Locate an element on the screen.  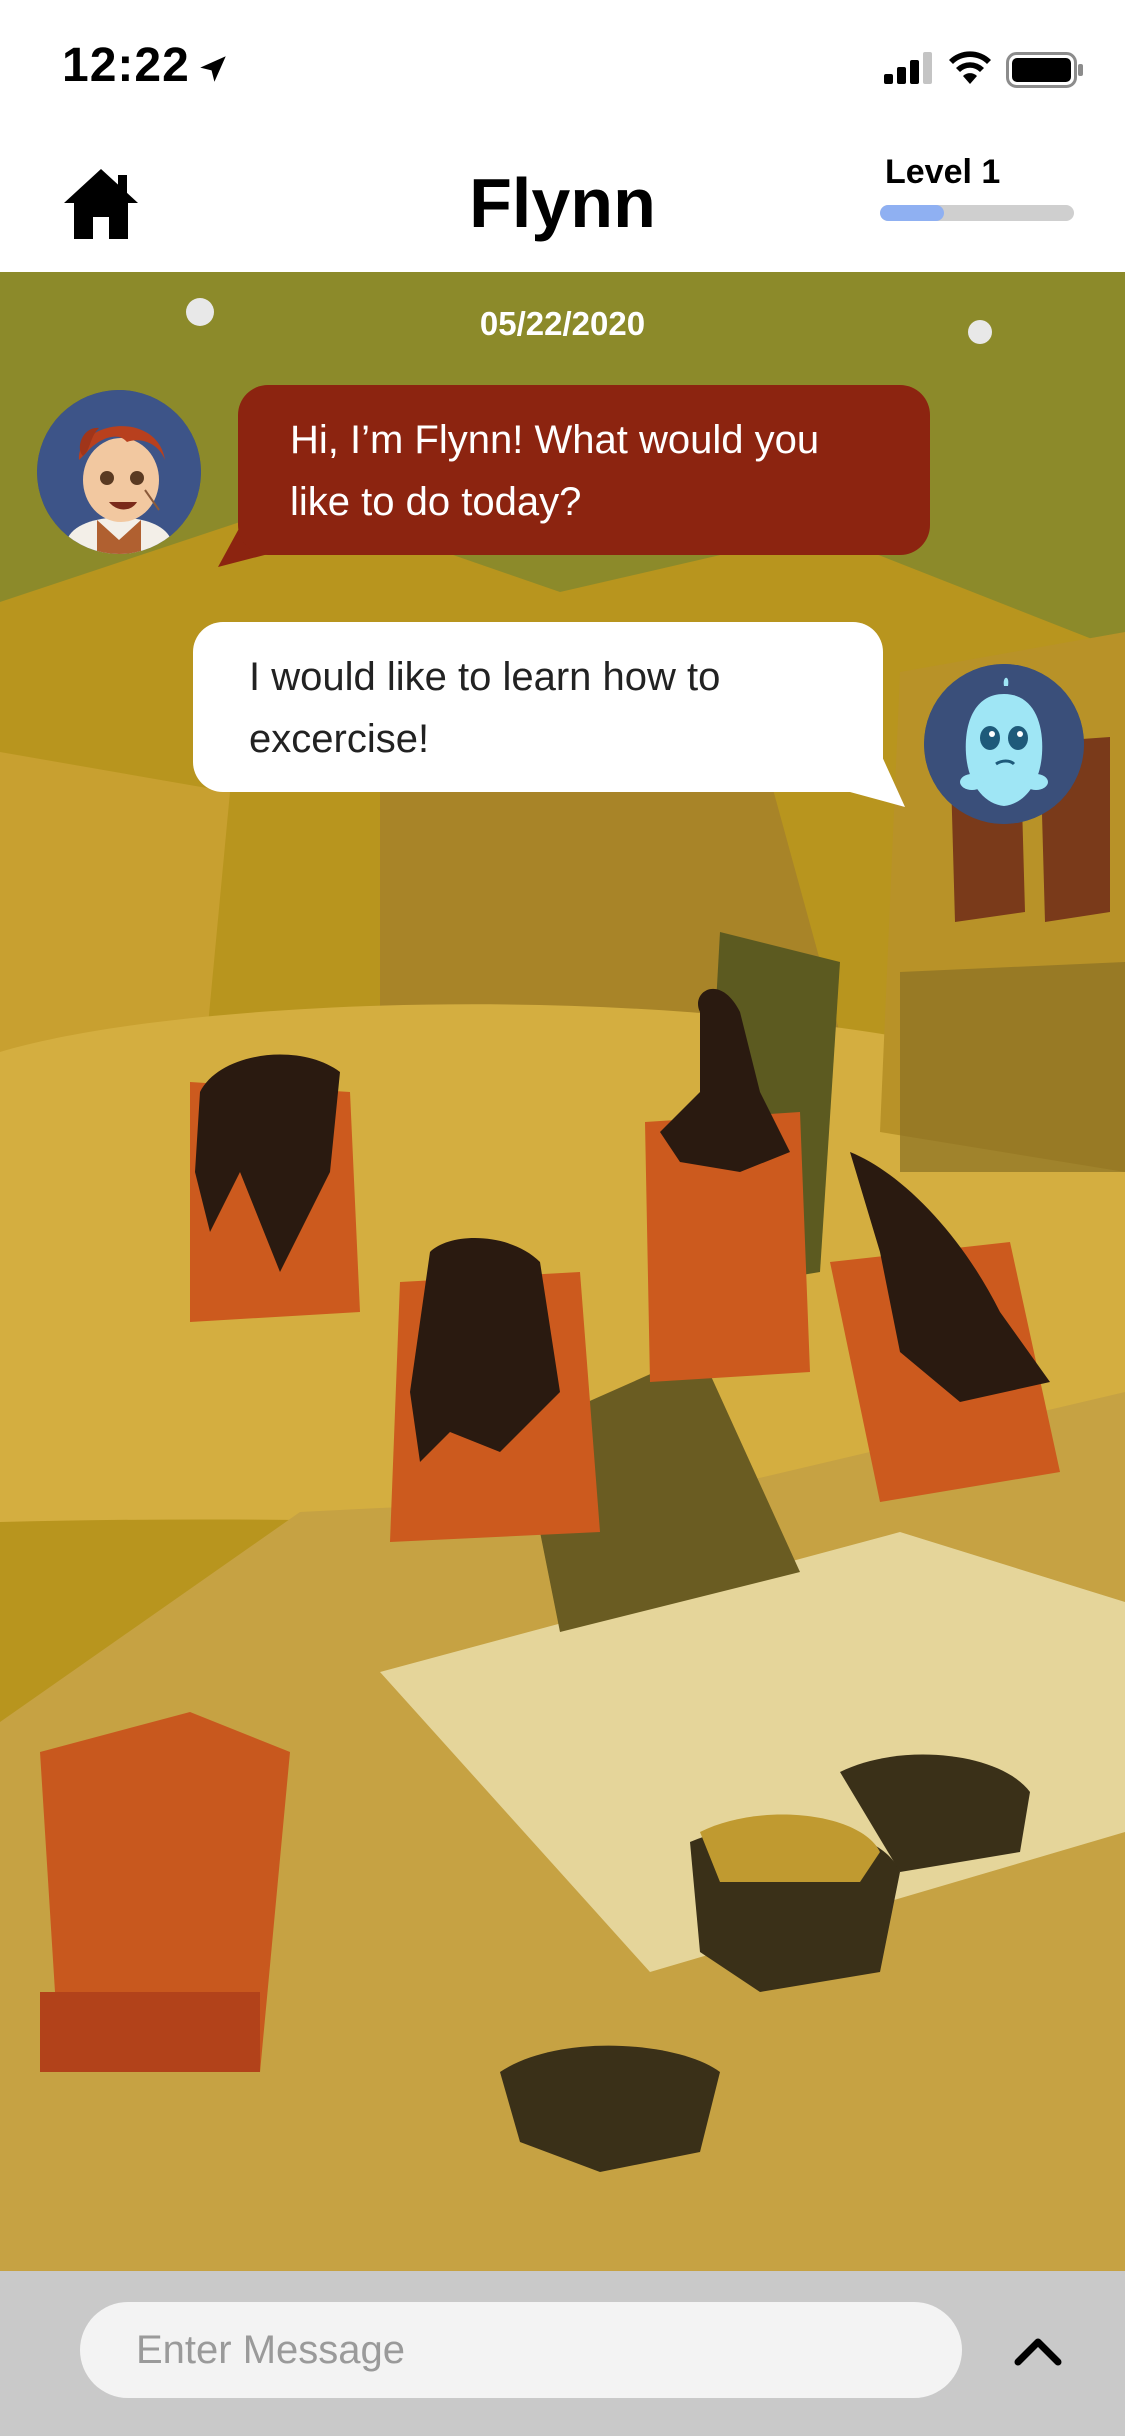
level-progress-fill is located at coordinates (912, 213).